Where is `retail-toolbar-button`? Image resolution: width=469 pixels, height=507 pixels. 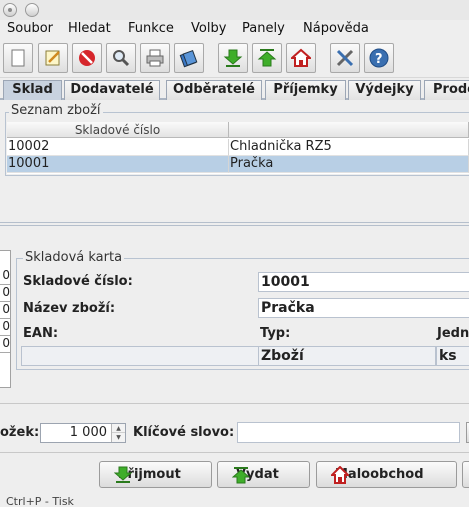 retail-toolbar-button is located at coordinates (301, 58).